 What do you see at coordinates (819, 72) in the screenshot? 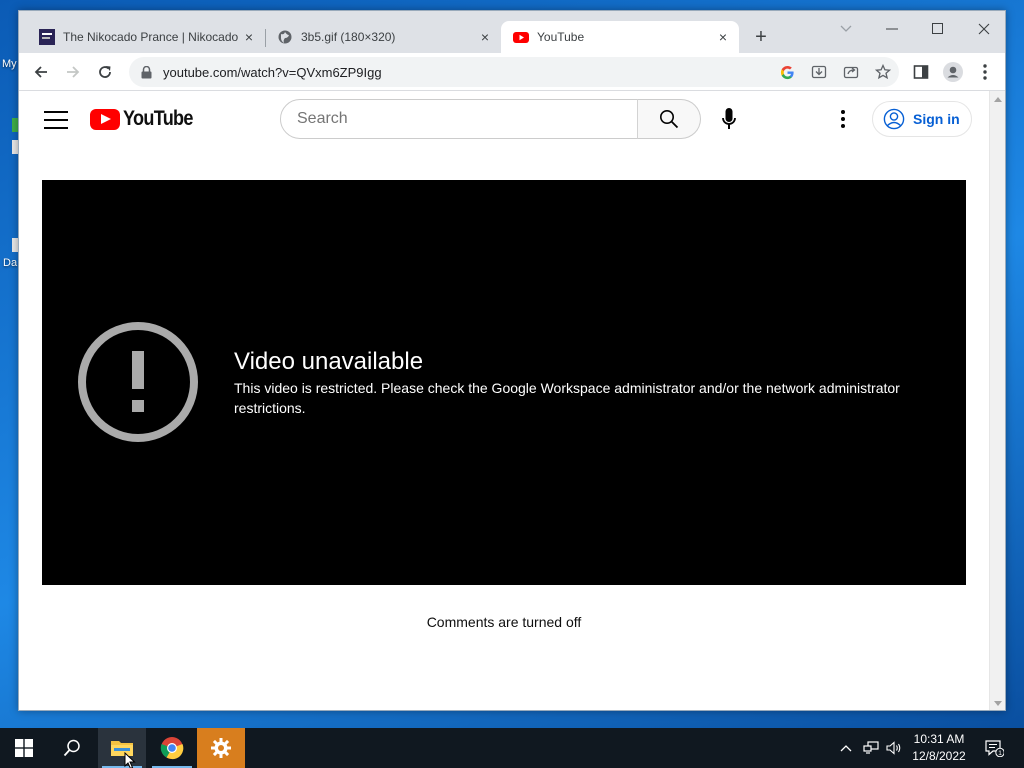
I see `install-app-icon` at bounding box center [819, 72].